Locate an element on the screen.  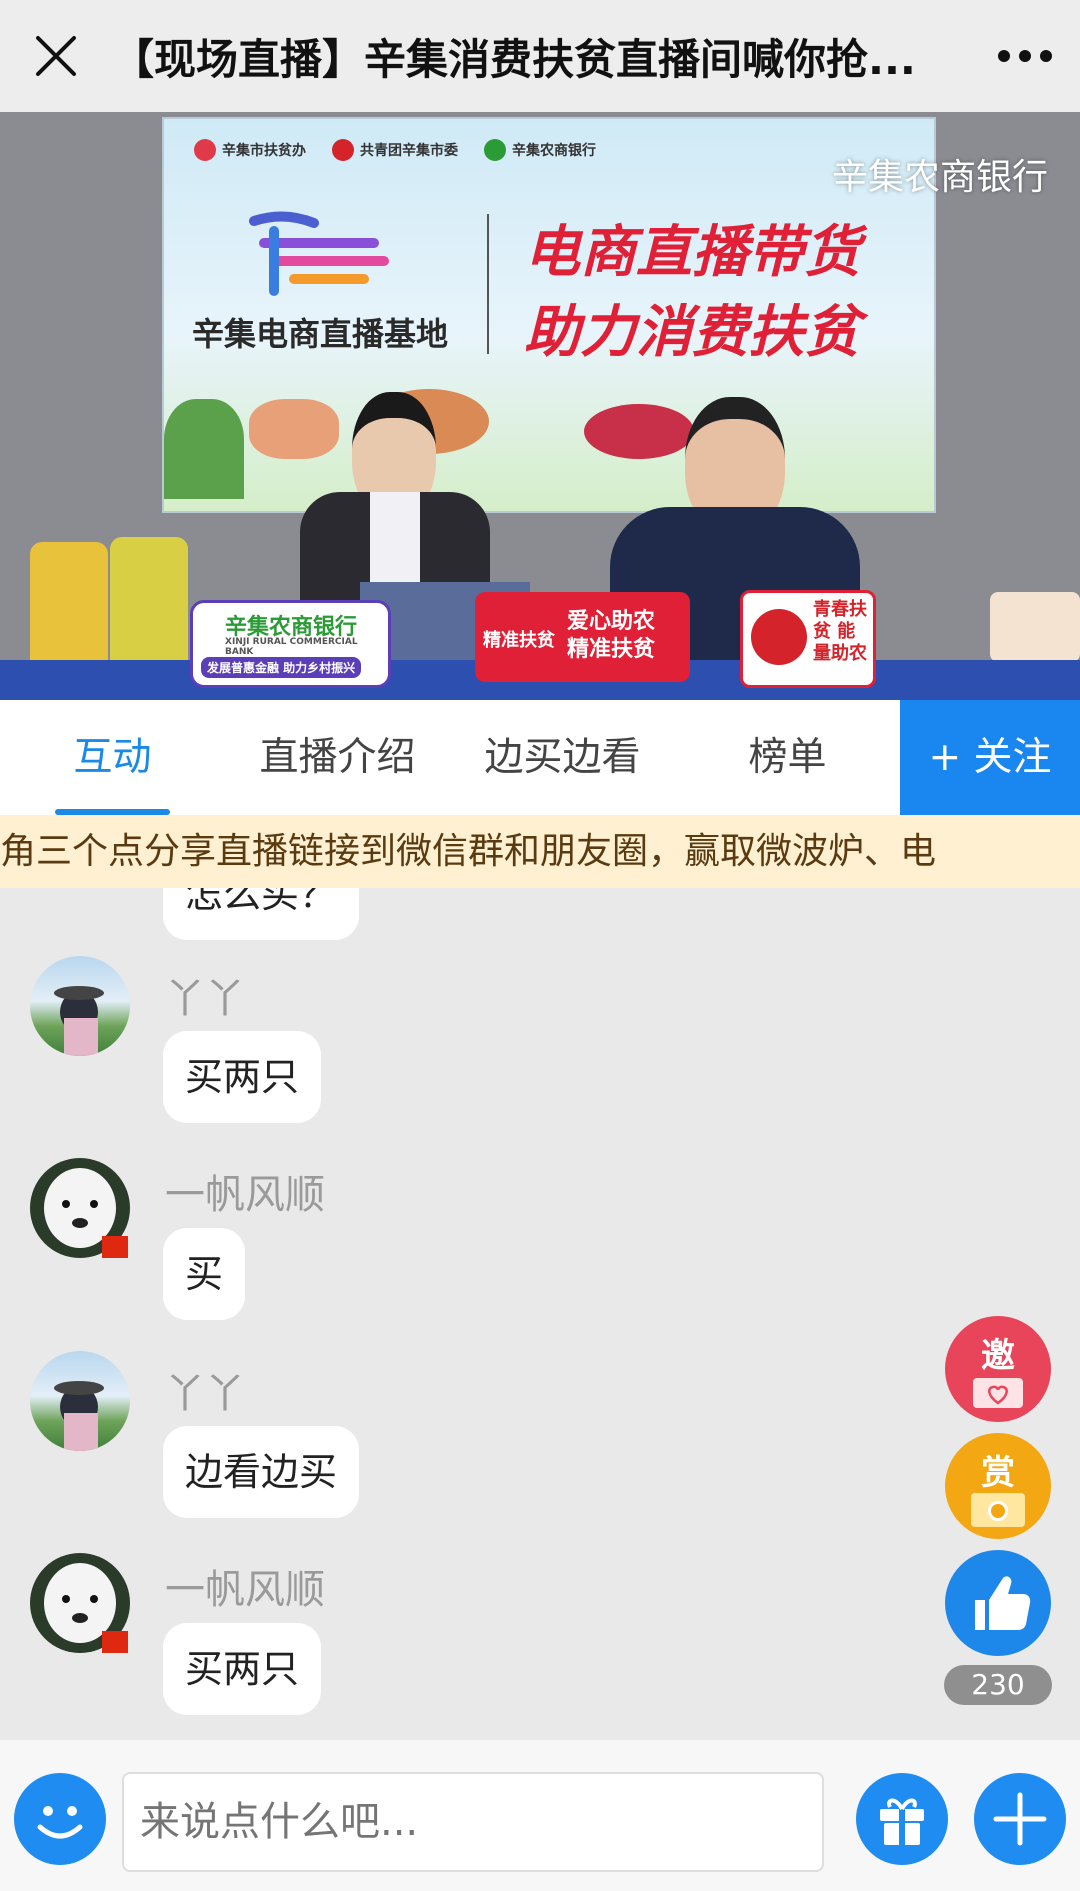
tab-interaction: 互动 is located at coordinates (112, 757).